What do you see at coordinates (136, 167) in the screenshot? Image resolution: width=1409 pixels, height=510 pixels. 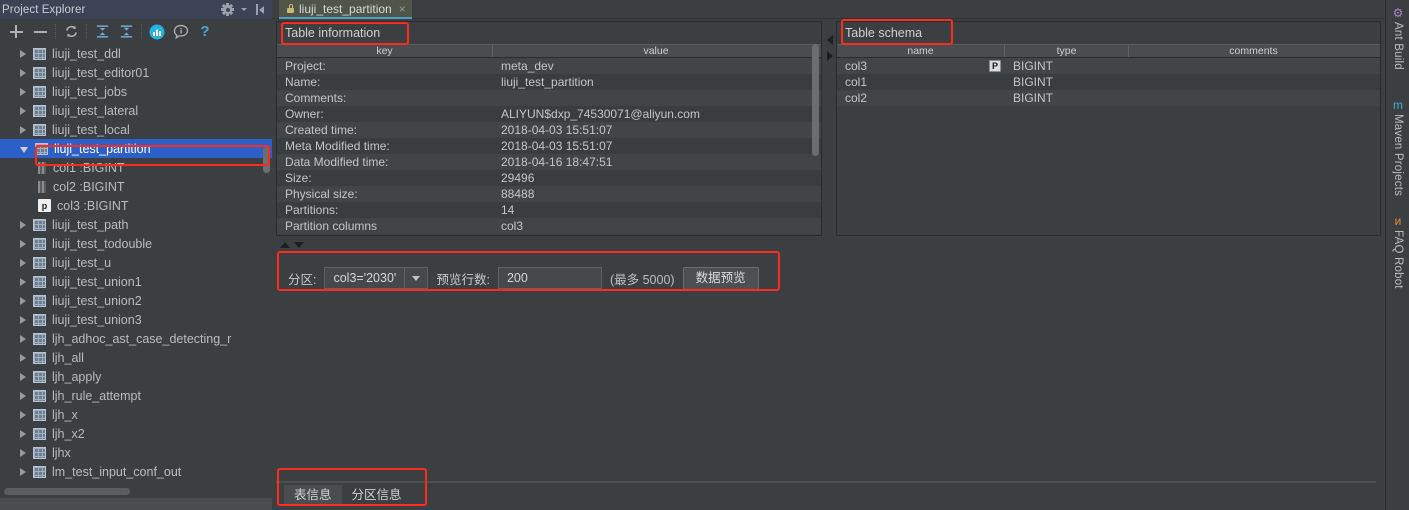 I see `tree-item: col1 :BIGINT` at bounding box center [136, 167].